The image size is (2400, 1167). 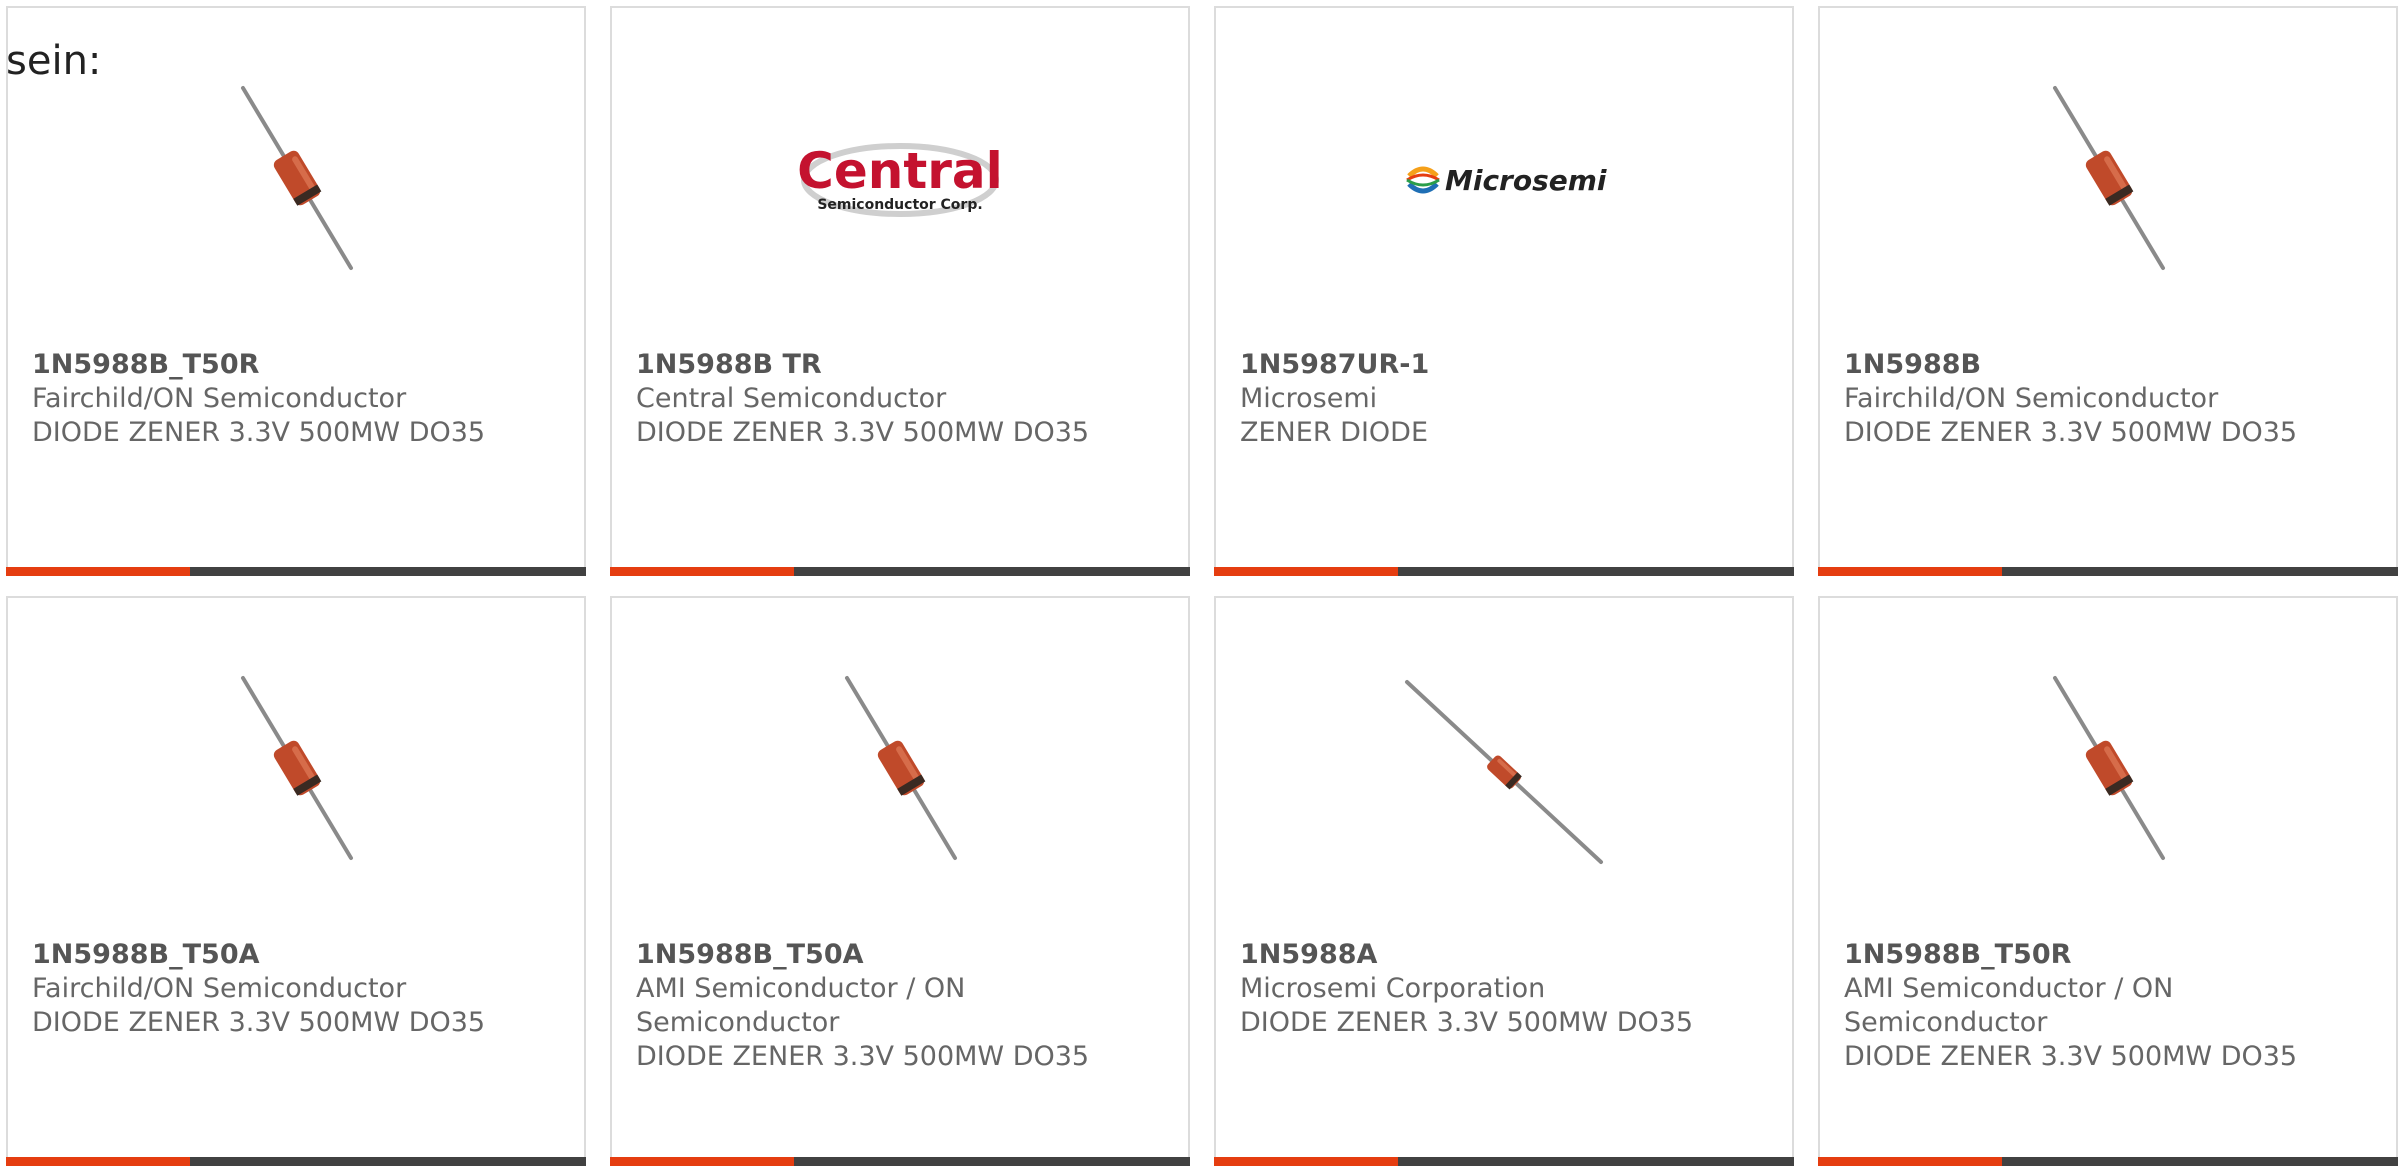 I want to click on part-number: 1N5987UR-1, so click(x=1504, y=365).